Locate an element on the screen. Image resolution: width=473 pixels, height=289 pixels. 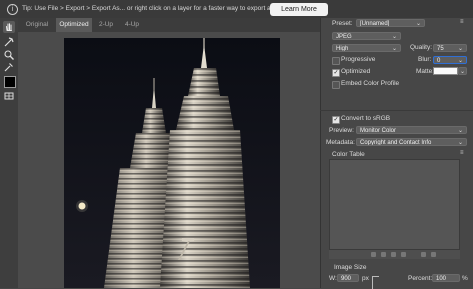
slice-select-icon is located at coordinates (9, 42).